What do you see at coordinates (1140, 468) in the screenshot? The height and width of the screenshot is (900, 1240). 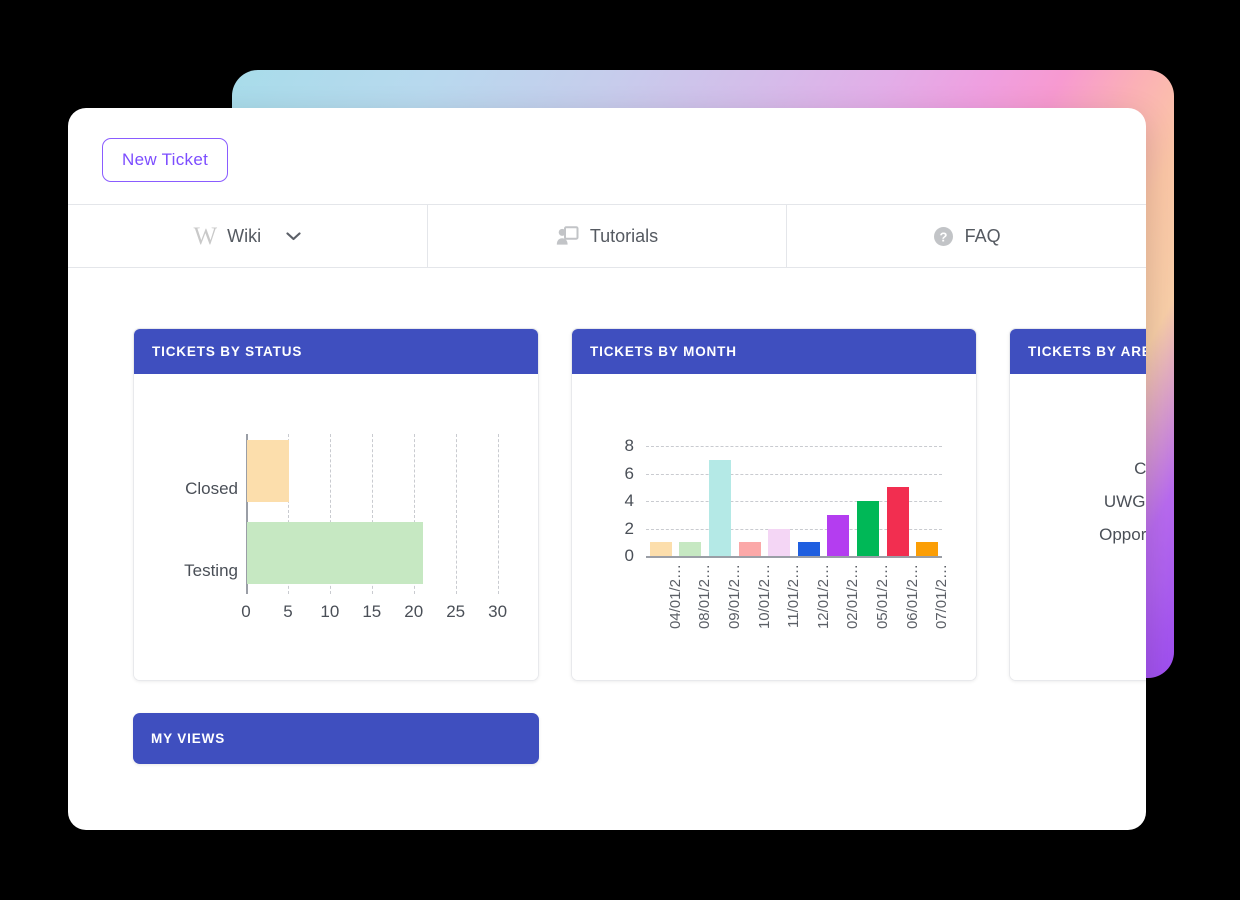 I see `area-label-0: Cam` at bounding box center [1140, 468].